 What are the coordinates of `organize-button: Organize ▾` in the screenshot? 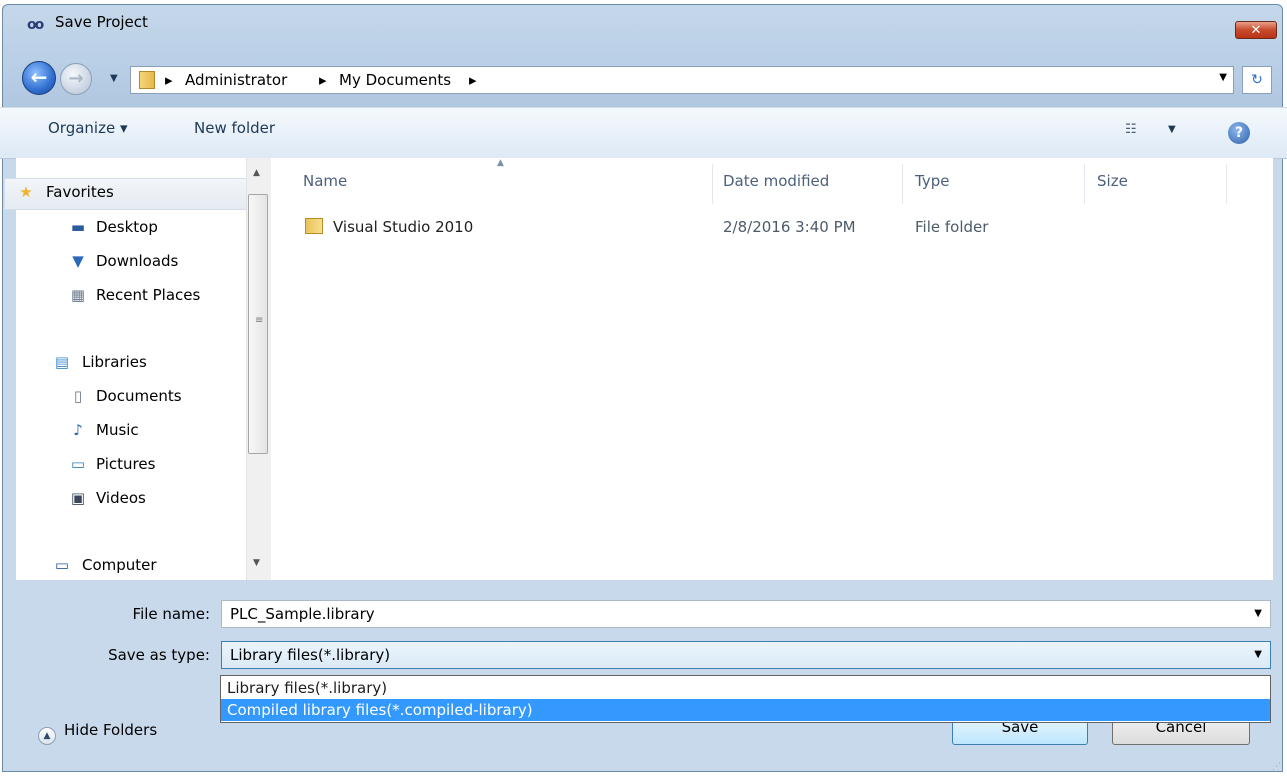 It's located at (88, 128).